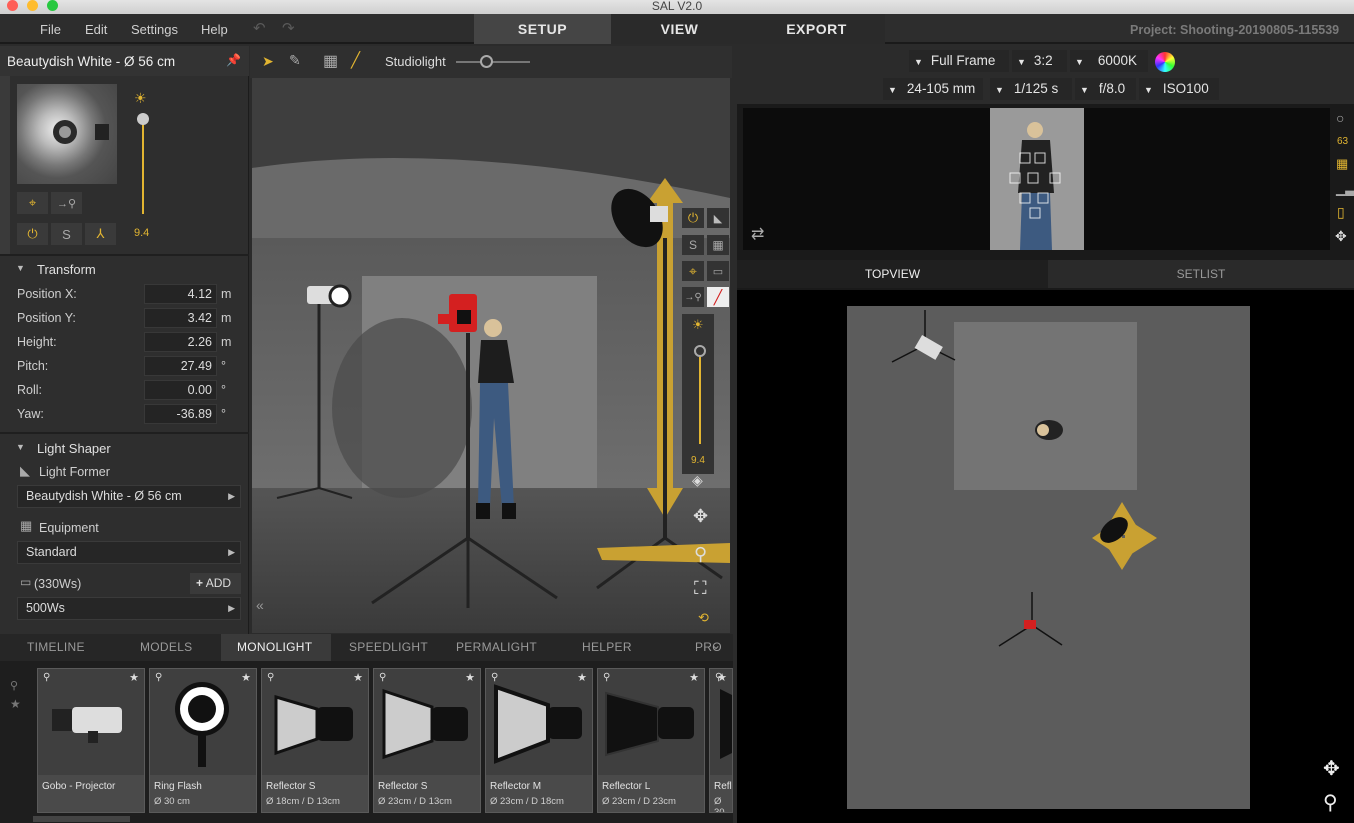 This screenshot has height=823, width=1354. Describe the element at coordinates (214, 29) in the screenshot. I see `menu-help: Help` at that location.